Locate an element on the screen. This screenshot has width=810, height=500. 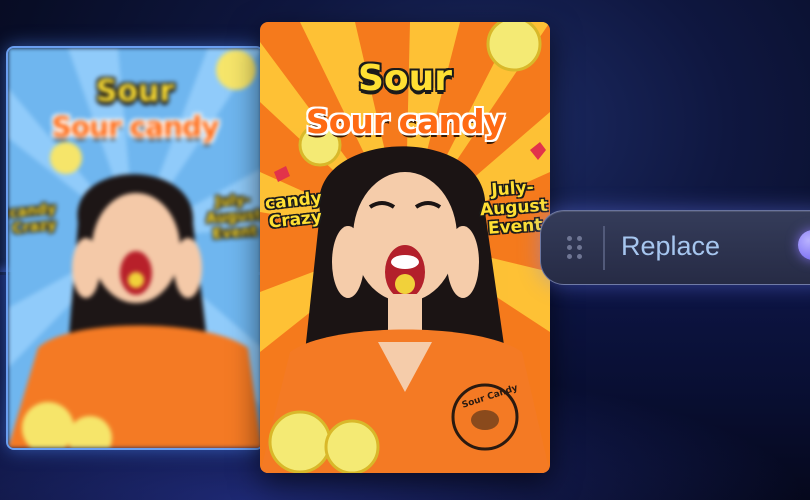
replace-button: Replace is located at coordinates (670, 246).